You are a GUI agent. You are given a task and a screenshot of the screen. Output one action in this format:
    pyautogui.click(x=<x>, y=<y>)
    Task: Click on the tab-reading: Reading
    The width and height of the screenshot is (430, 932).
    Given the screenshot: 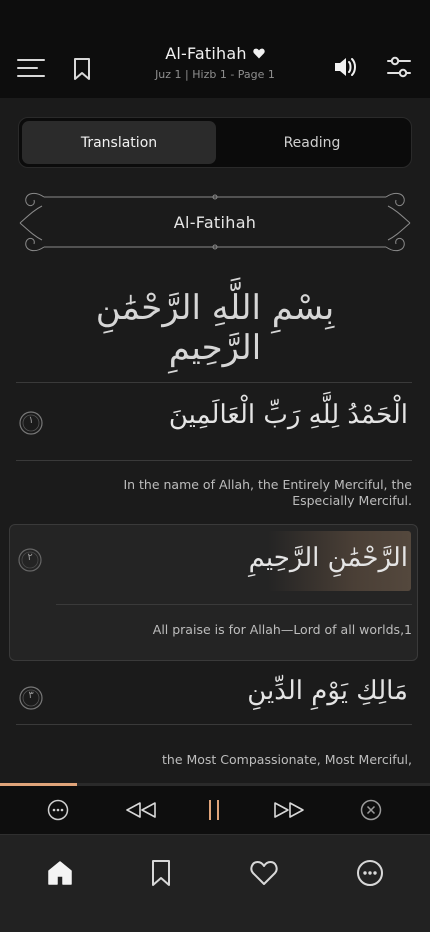 What is the action you would take?
    pyautogui.click(x=312, y=142)
    